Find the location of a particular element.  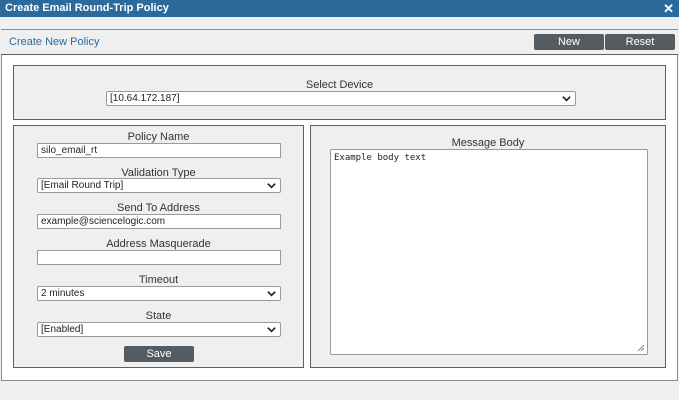

timeout-select: 2 minutes is located at coordinates (159, 293).